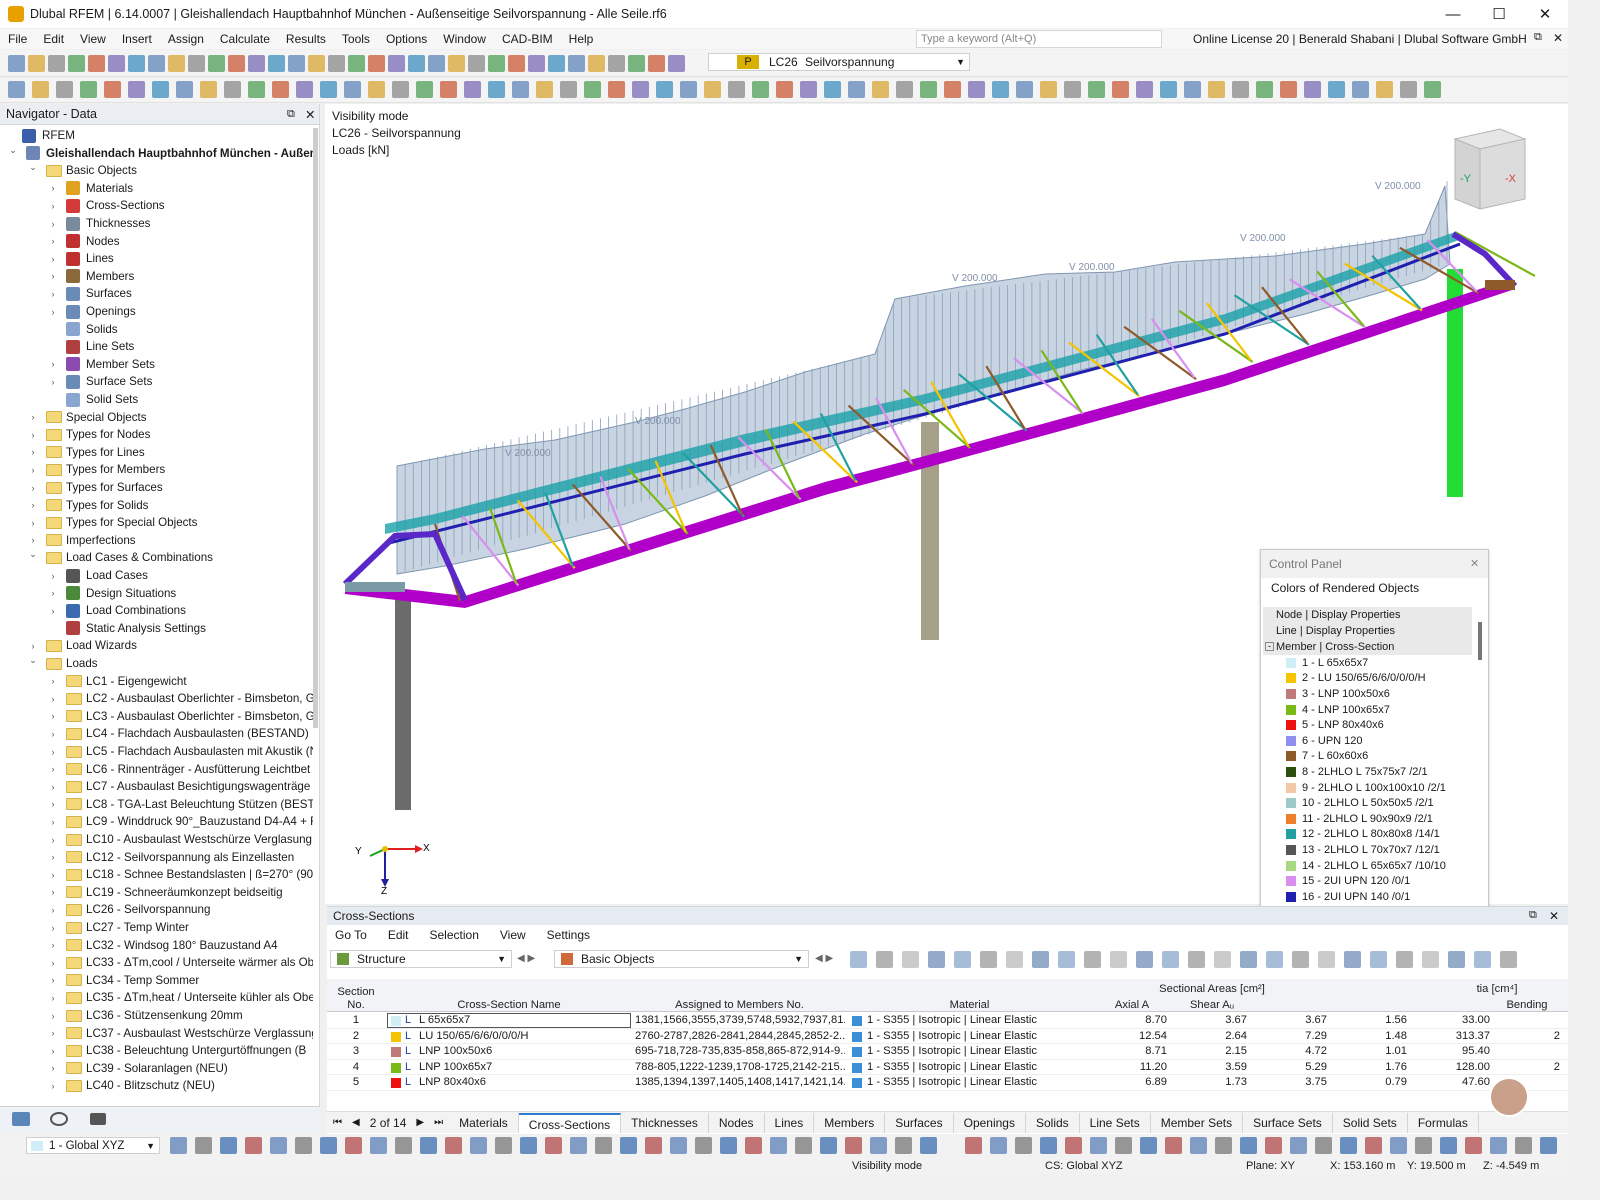  What do you see at coordinates (91, 346) in the screenshot?
I see `tree-item: Line Sets` at bounding box center [91, 346].